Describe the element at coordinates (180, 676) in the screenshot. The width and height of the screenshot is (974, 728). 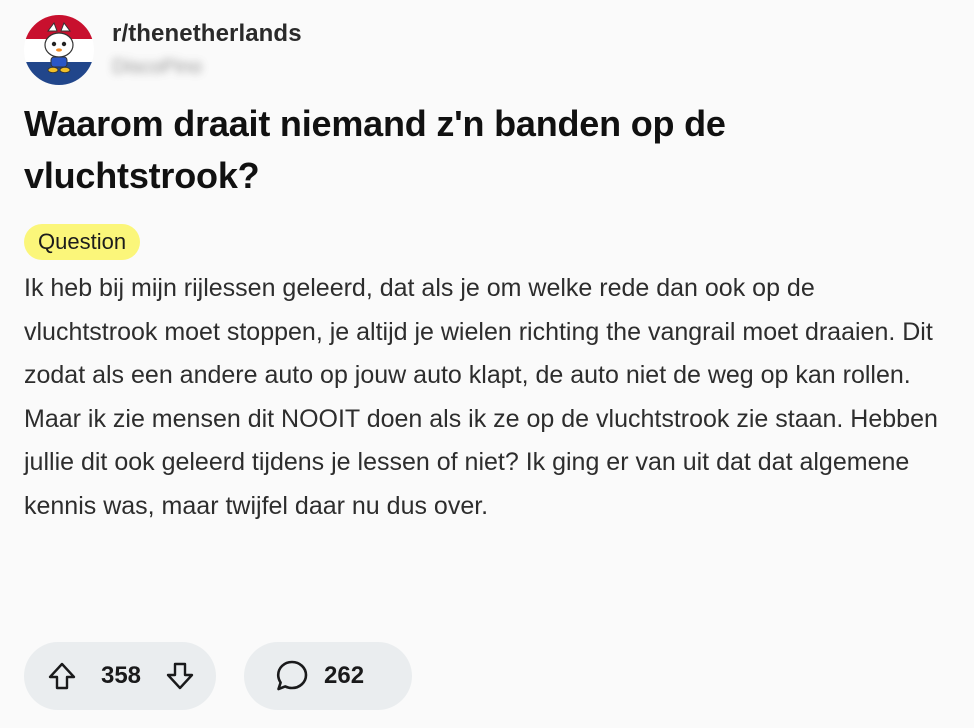
I see `arrow-down-icon` at that location.